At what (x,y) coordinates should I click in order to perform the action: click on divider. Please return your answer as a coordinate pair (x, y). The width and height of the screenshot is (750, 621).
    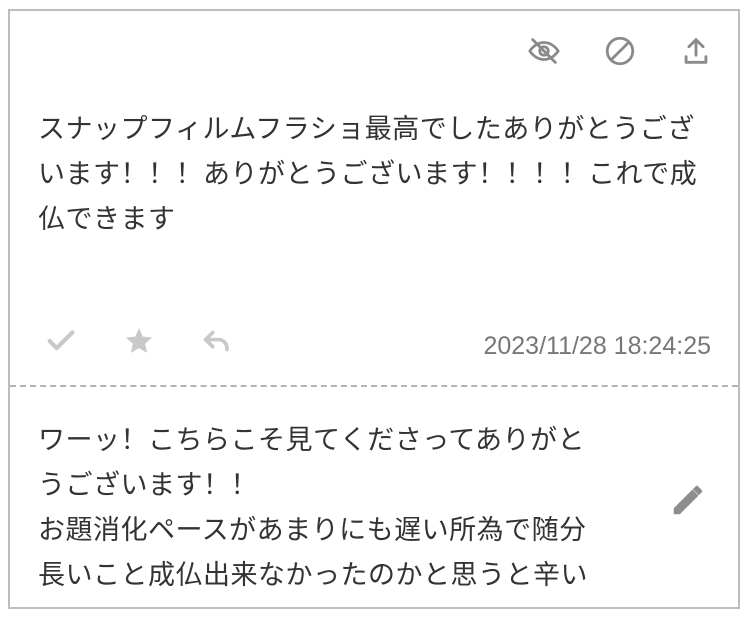
    Looking at the image, I should click on (374, 386).